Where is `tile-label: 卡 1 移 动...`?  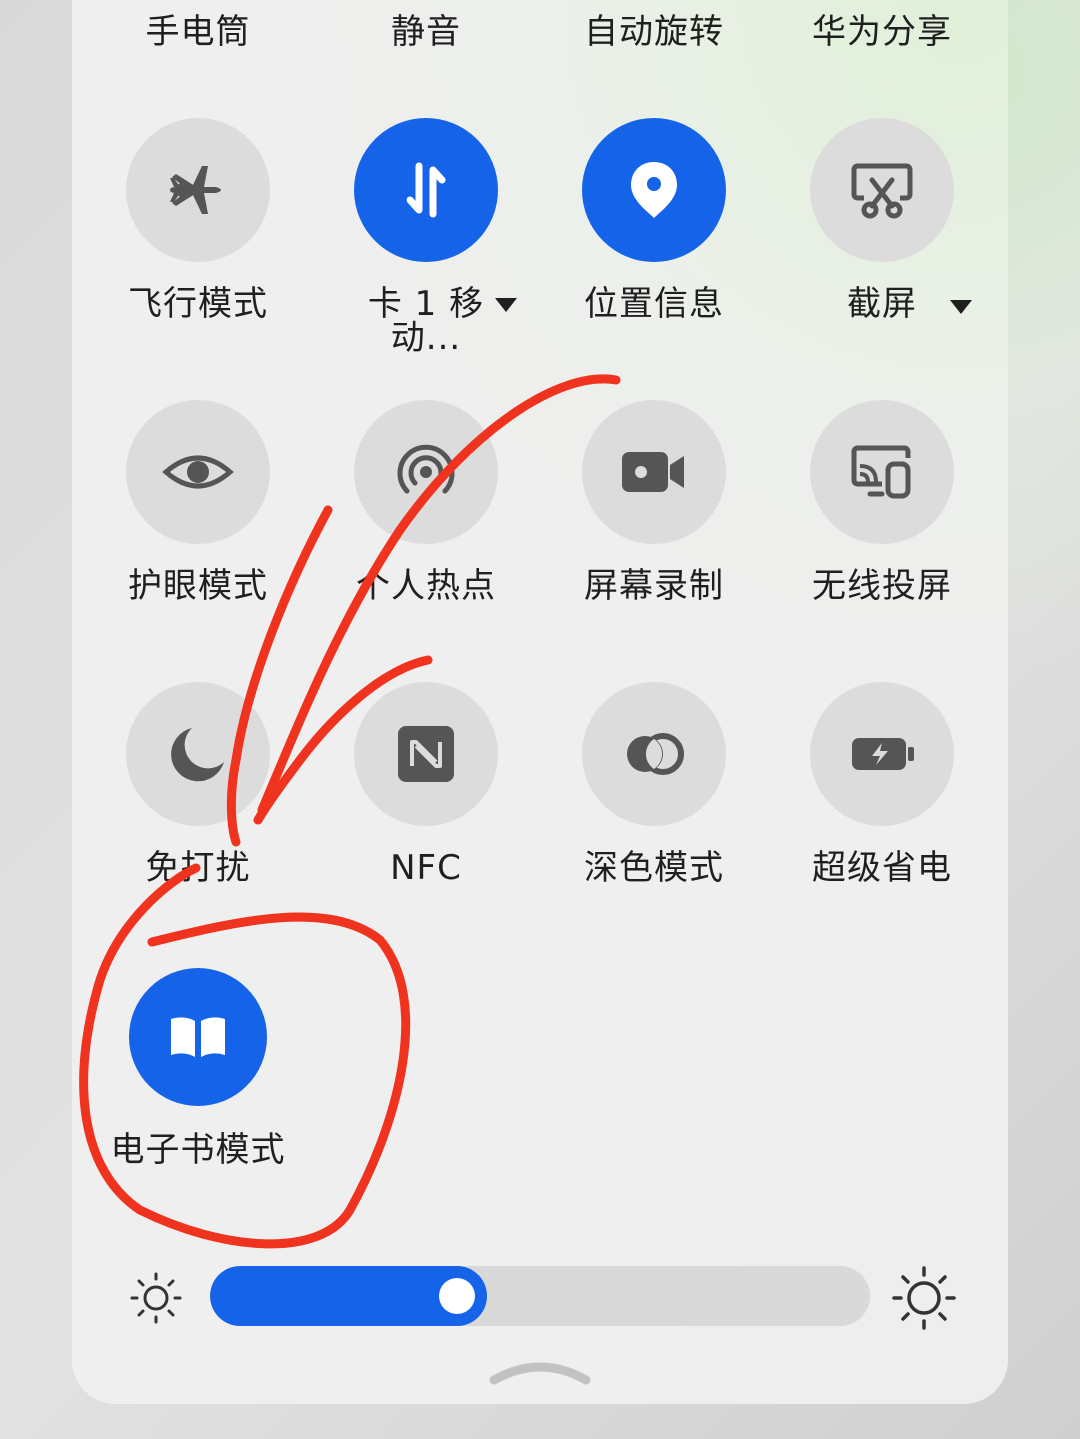
tile-label: 卡 1 移 动... is located at coordinates (426, 320).